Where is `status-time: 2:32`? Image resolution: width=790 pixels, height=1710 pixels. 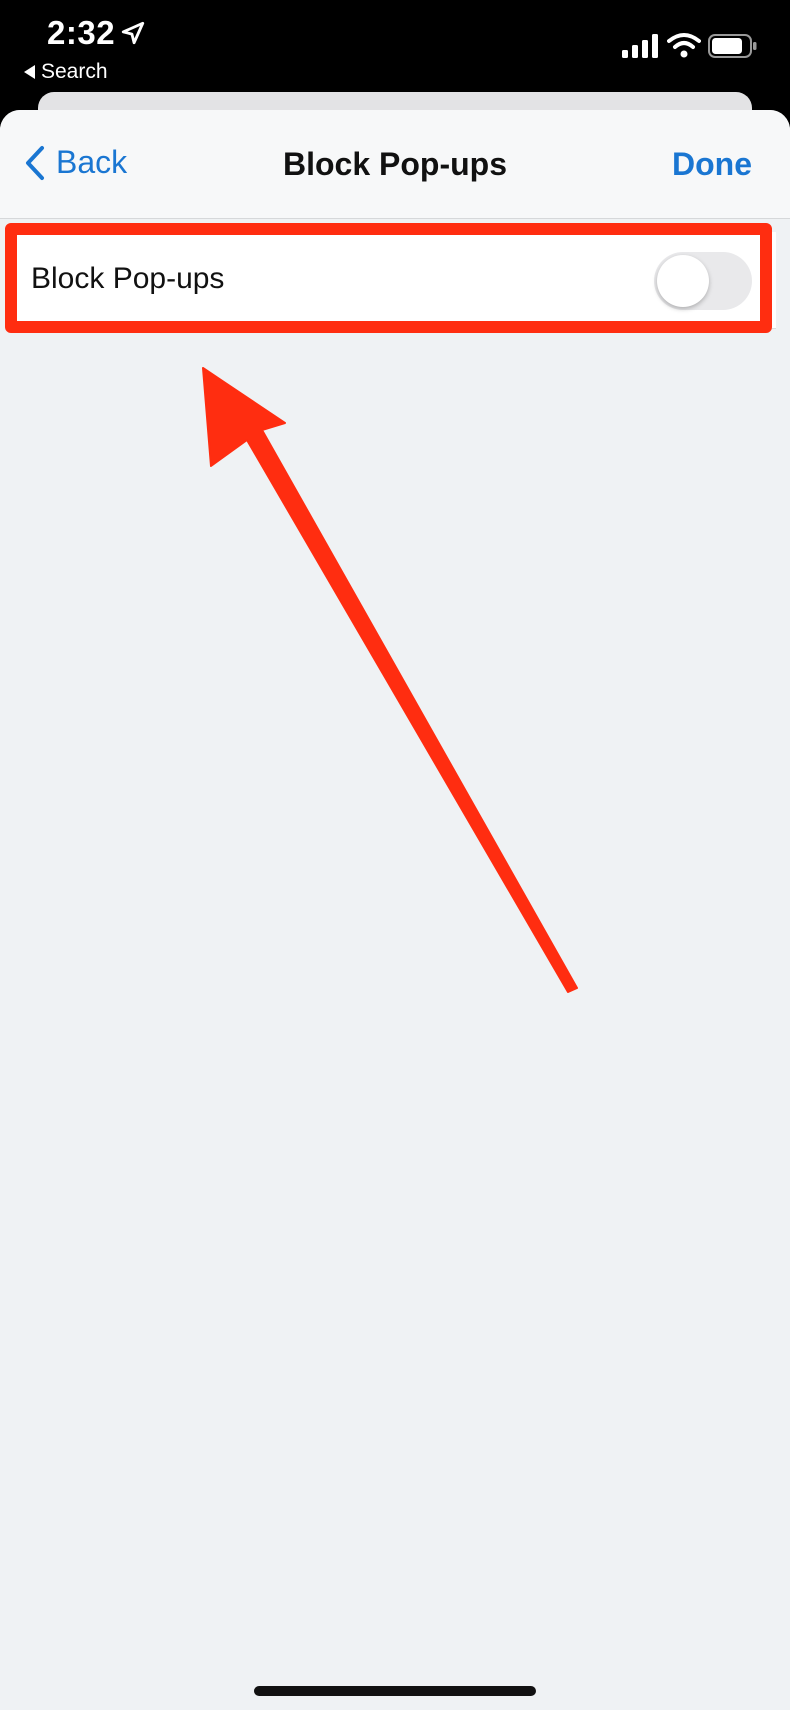 status-time: 2:32 is located at coordinates (81, 32).